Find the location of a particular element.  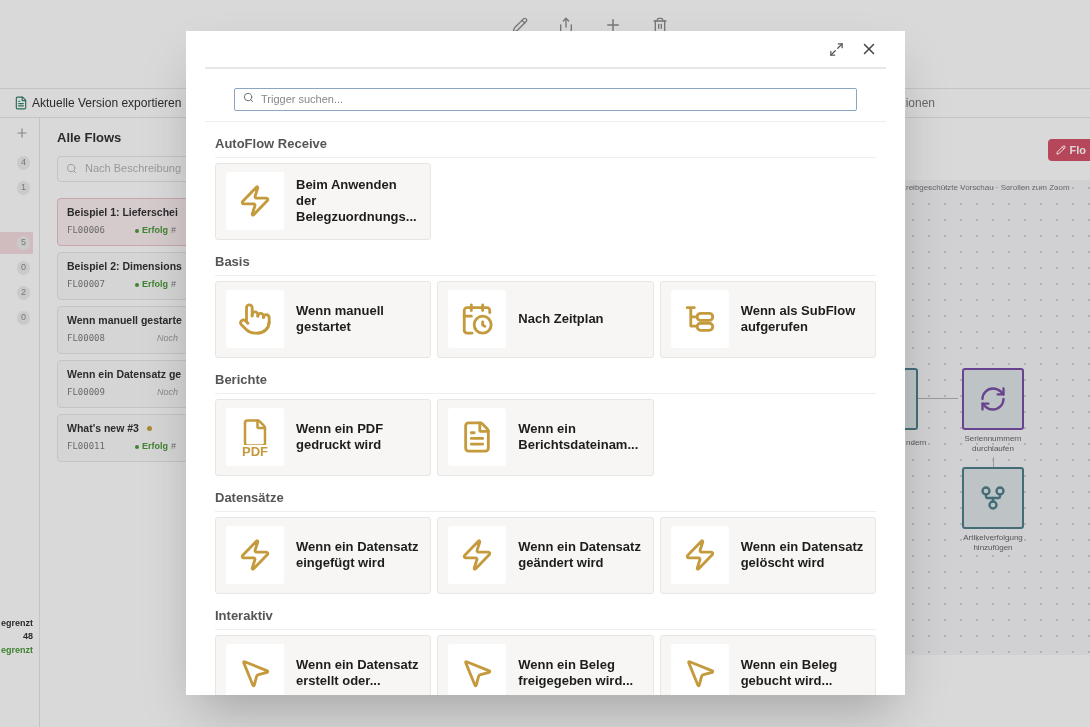

hand-icon is located at coordinates (255, 319).